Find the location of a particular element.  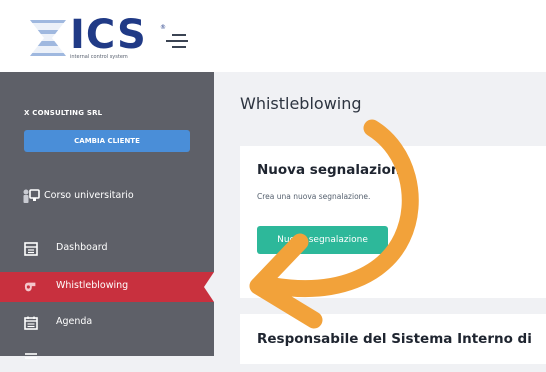

menu-toggle-icon is located at coordinates (177, 41).